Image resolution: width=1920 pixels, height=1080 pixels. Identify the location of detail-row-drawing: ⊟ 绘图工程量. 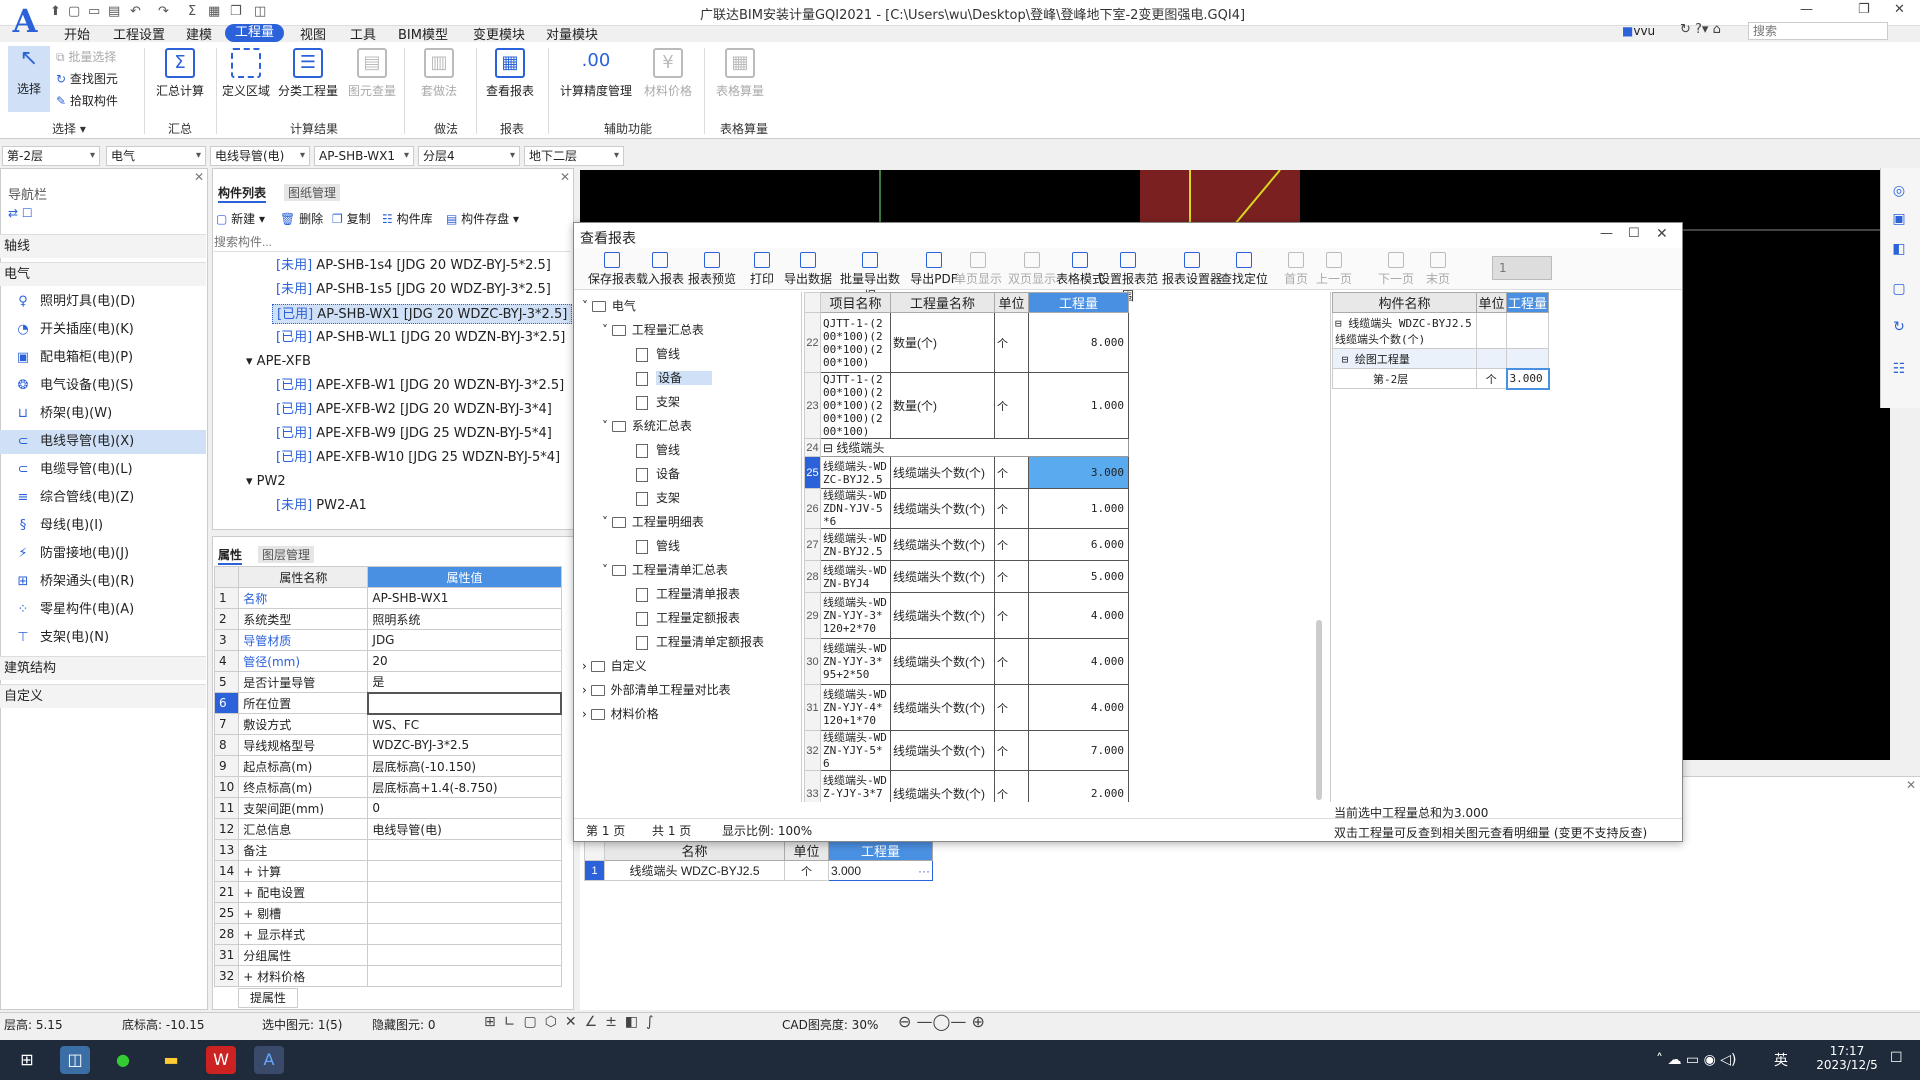
(1404, 358).